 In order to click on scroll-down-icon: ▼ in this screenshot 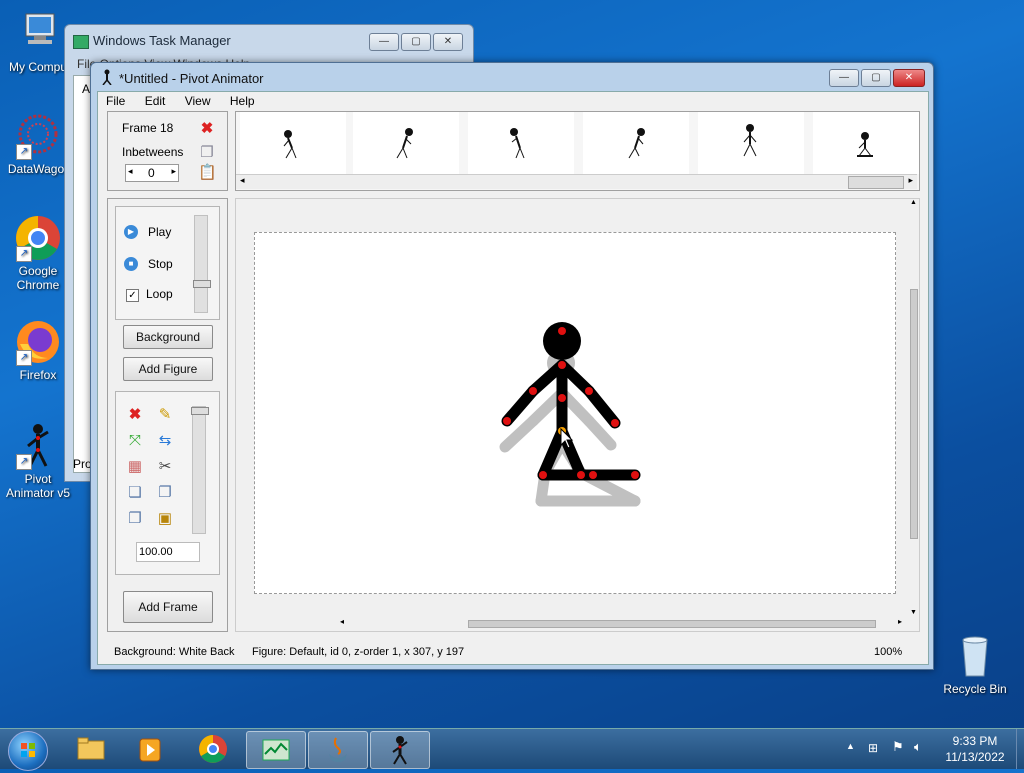, I will do `click(913, 612)`.